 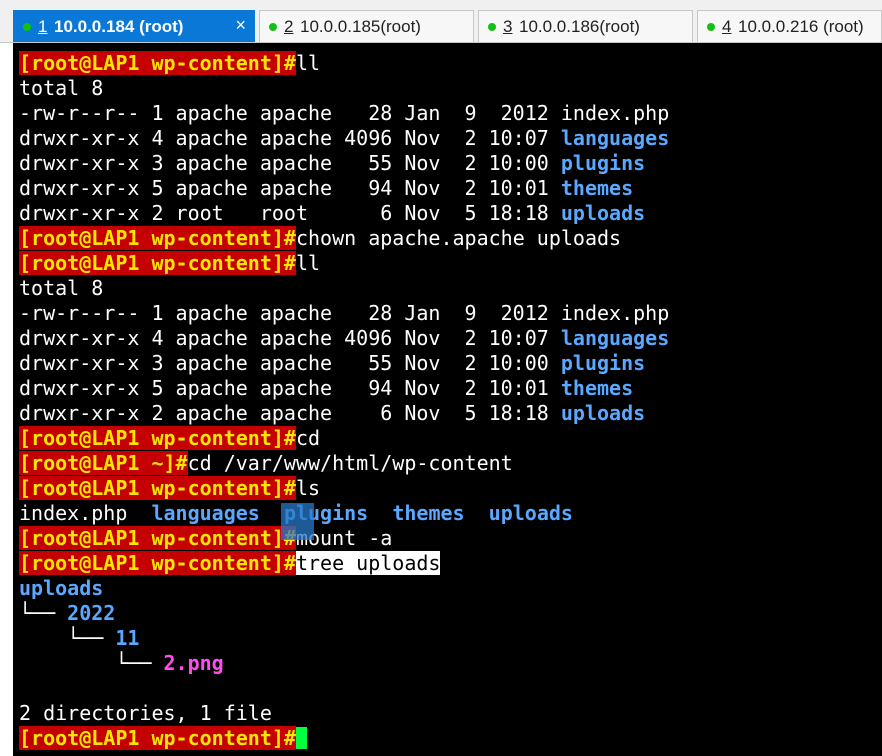 I want to click on tab-session-4: 4 10.0.0.216 (root), so click(x=789, y=26).